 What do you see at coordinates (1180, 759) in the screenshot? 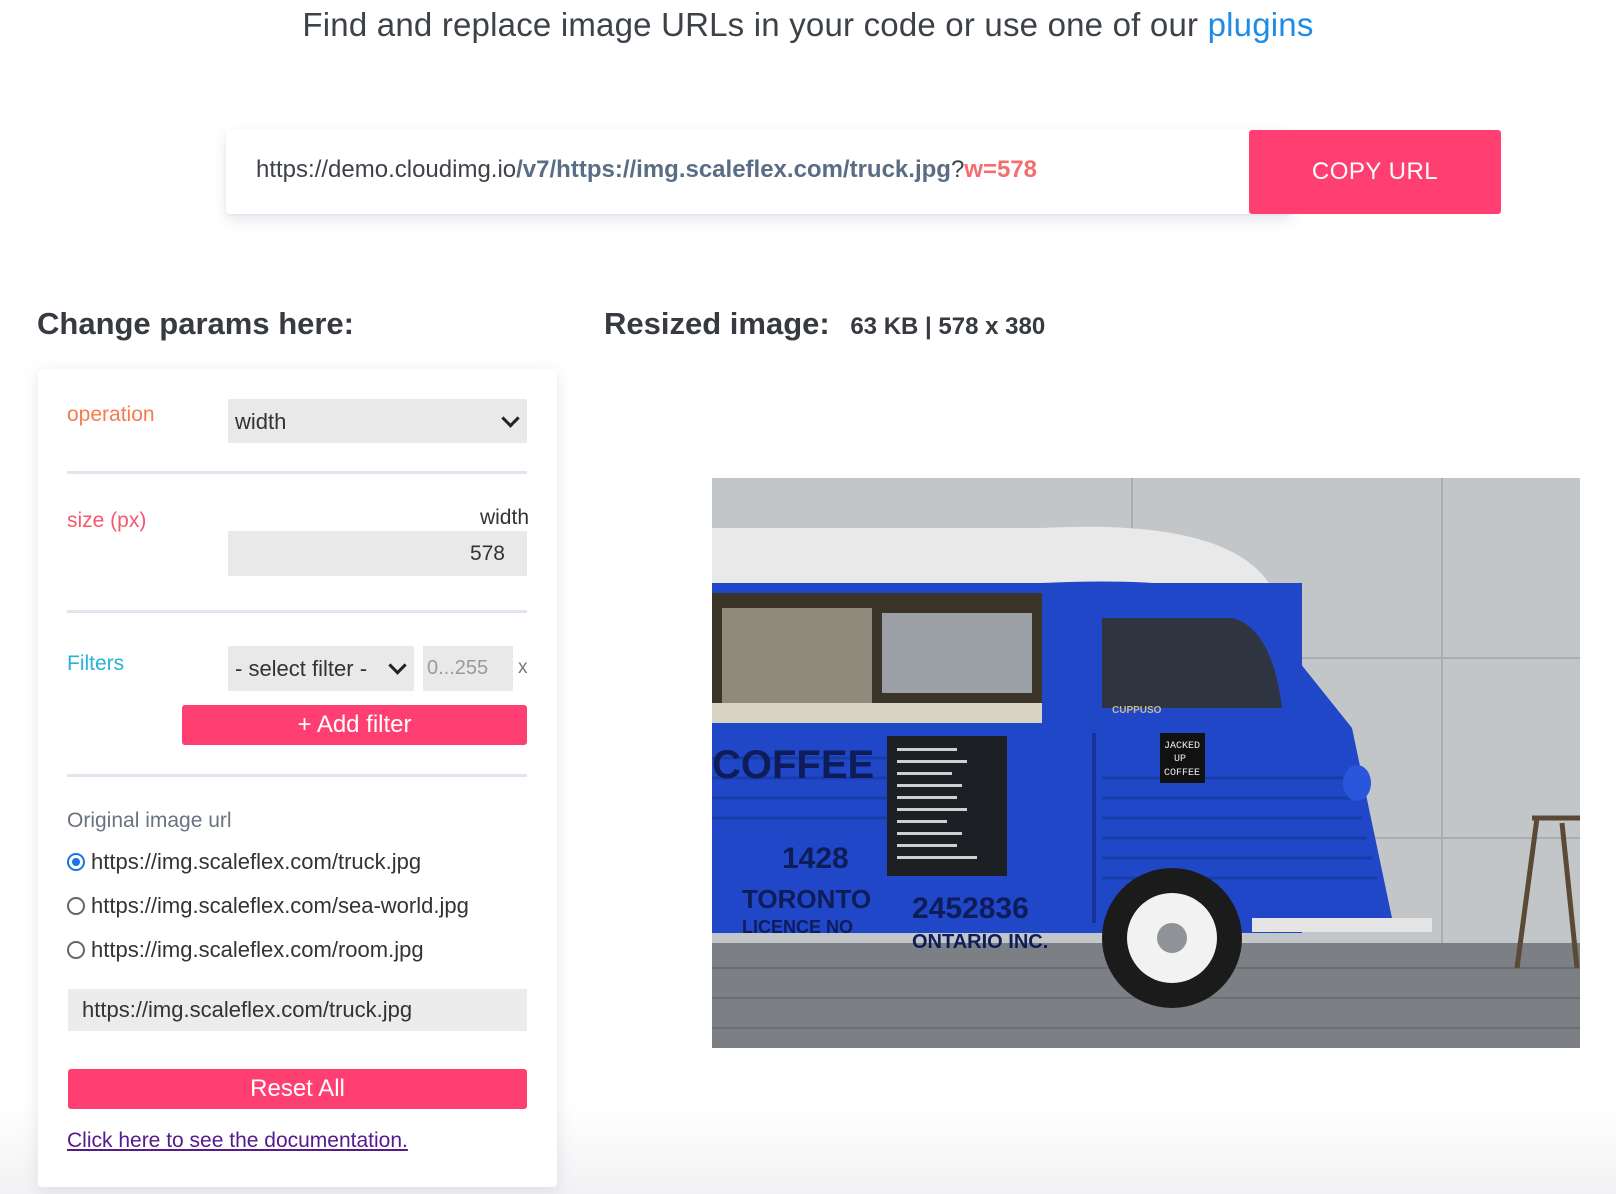
I see `truck-sign-line-2: UP` at bounding box center [1180, 759].